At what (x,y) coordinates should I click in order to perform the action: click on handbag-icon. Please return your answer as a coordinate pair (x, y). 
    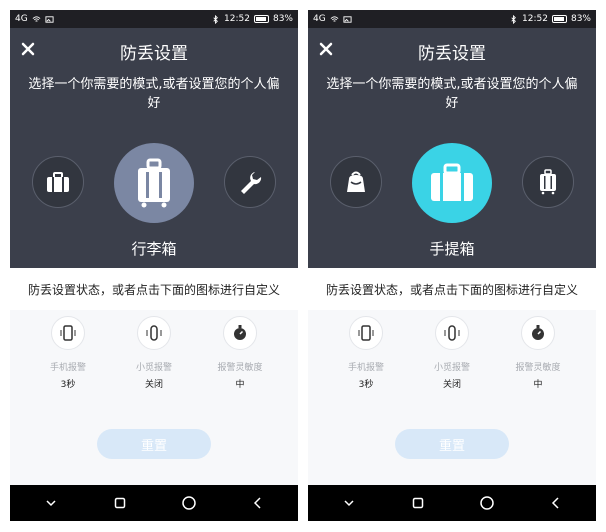
    Looking at the image, I should click on (452, 182).